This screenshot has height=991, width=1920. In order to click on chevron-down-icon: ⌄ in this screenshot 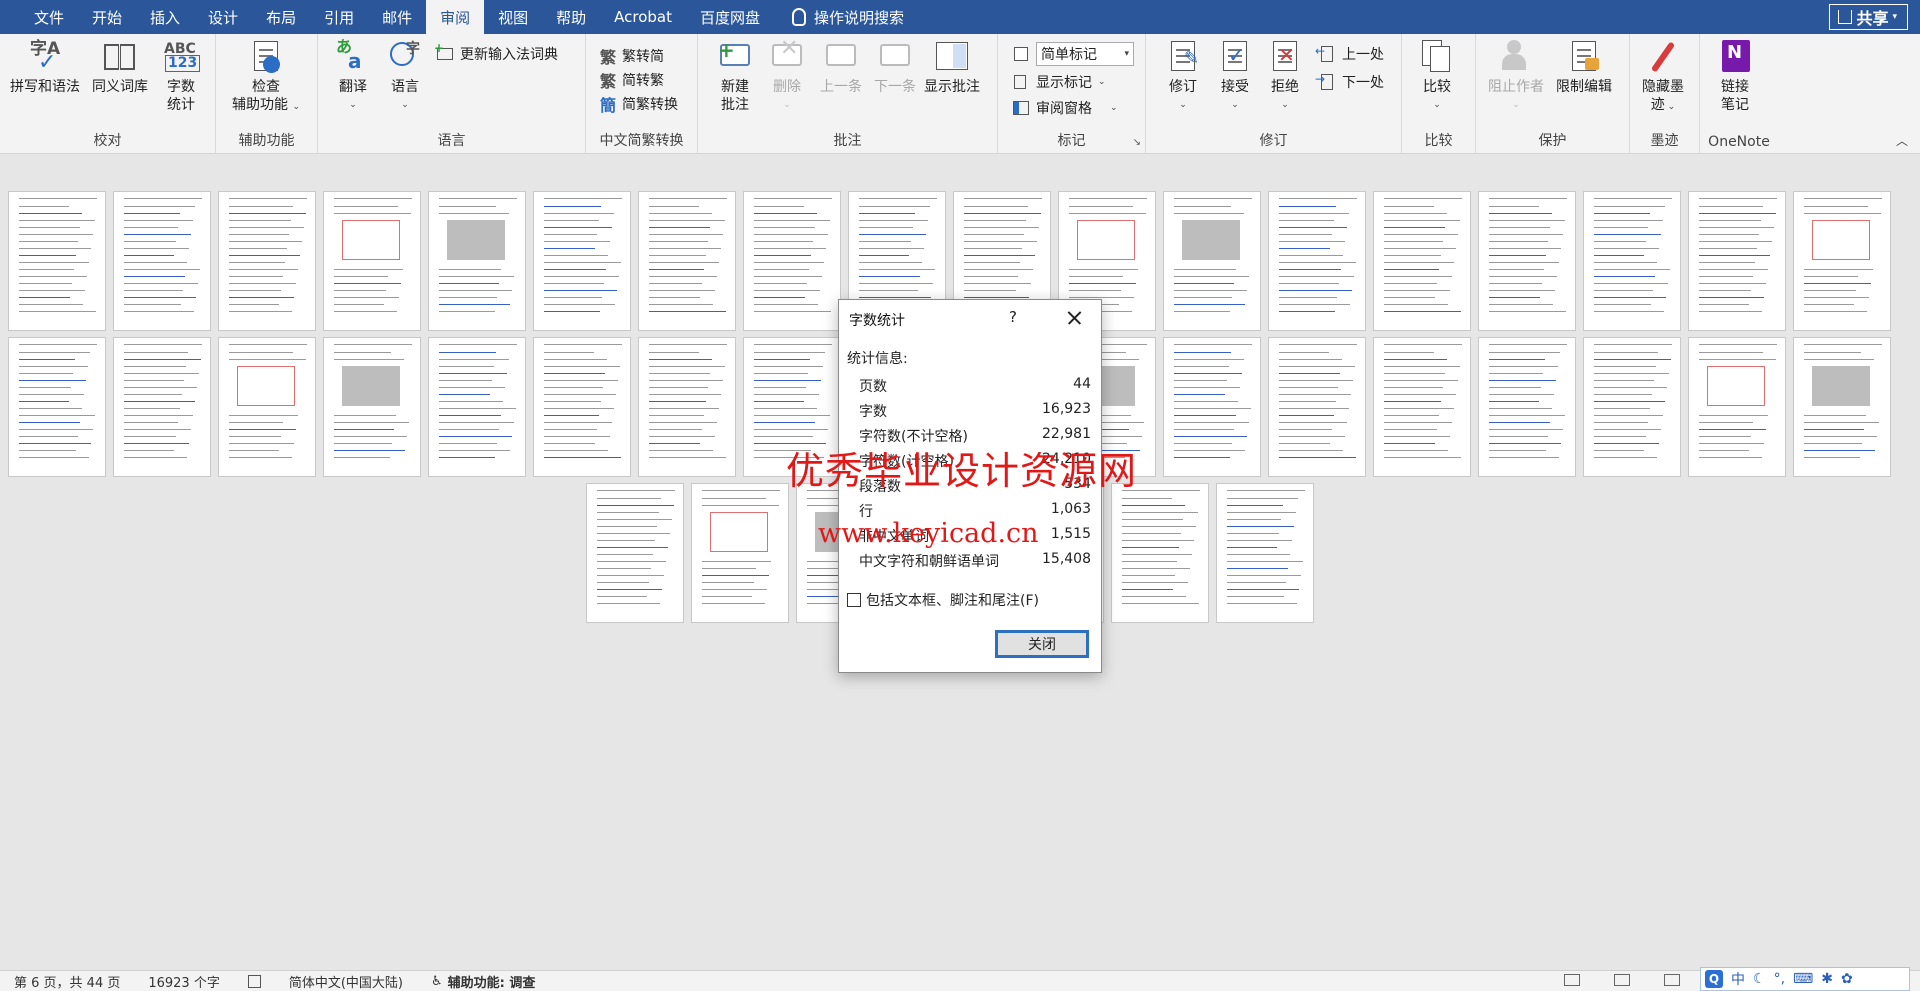, I will do `click(1102, 82)`.